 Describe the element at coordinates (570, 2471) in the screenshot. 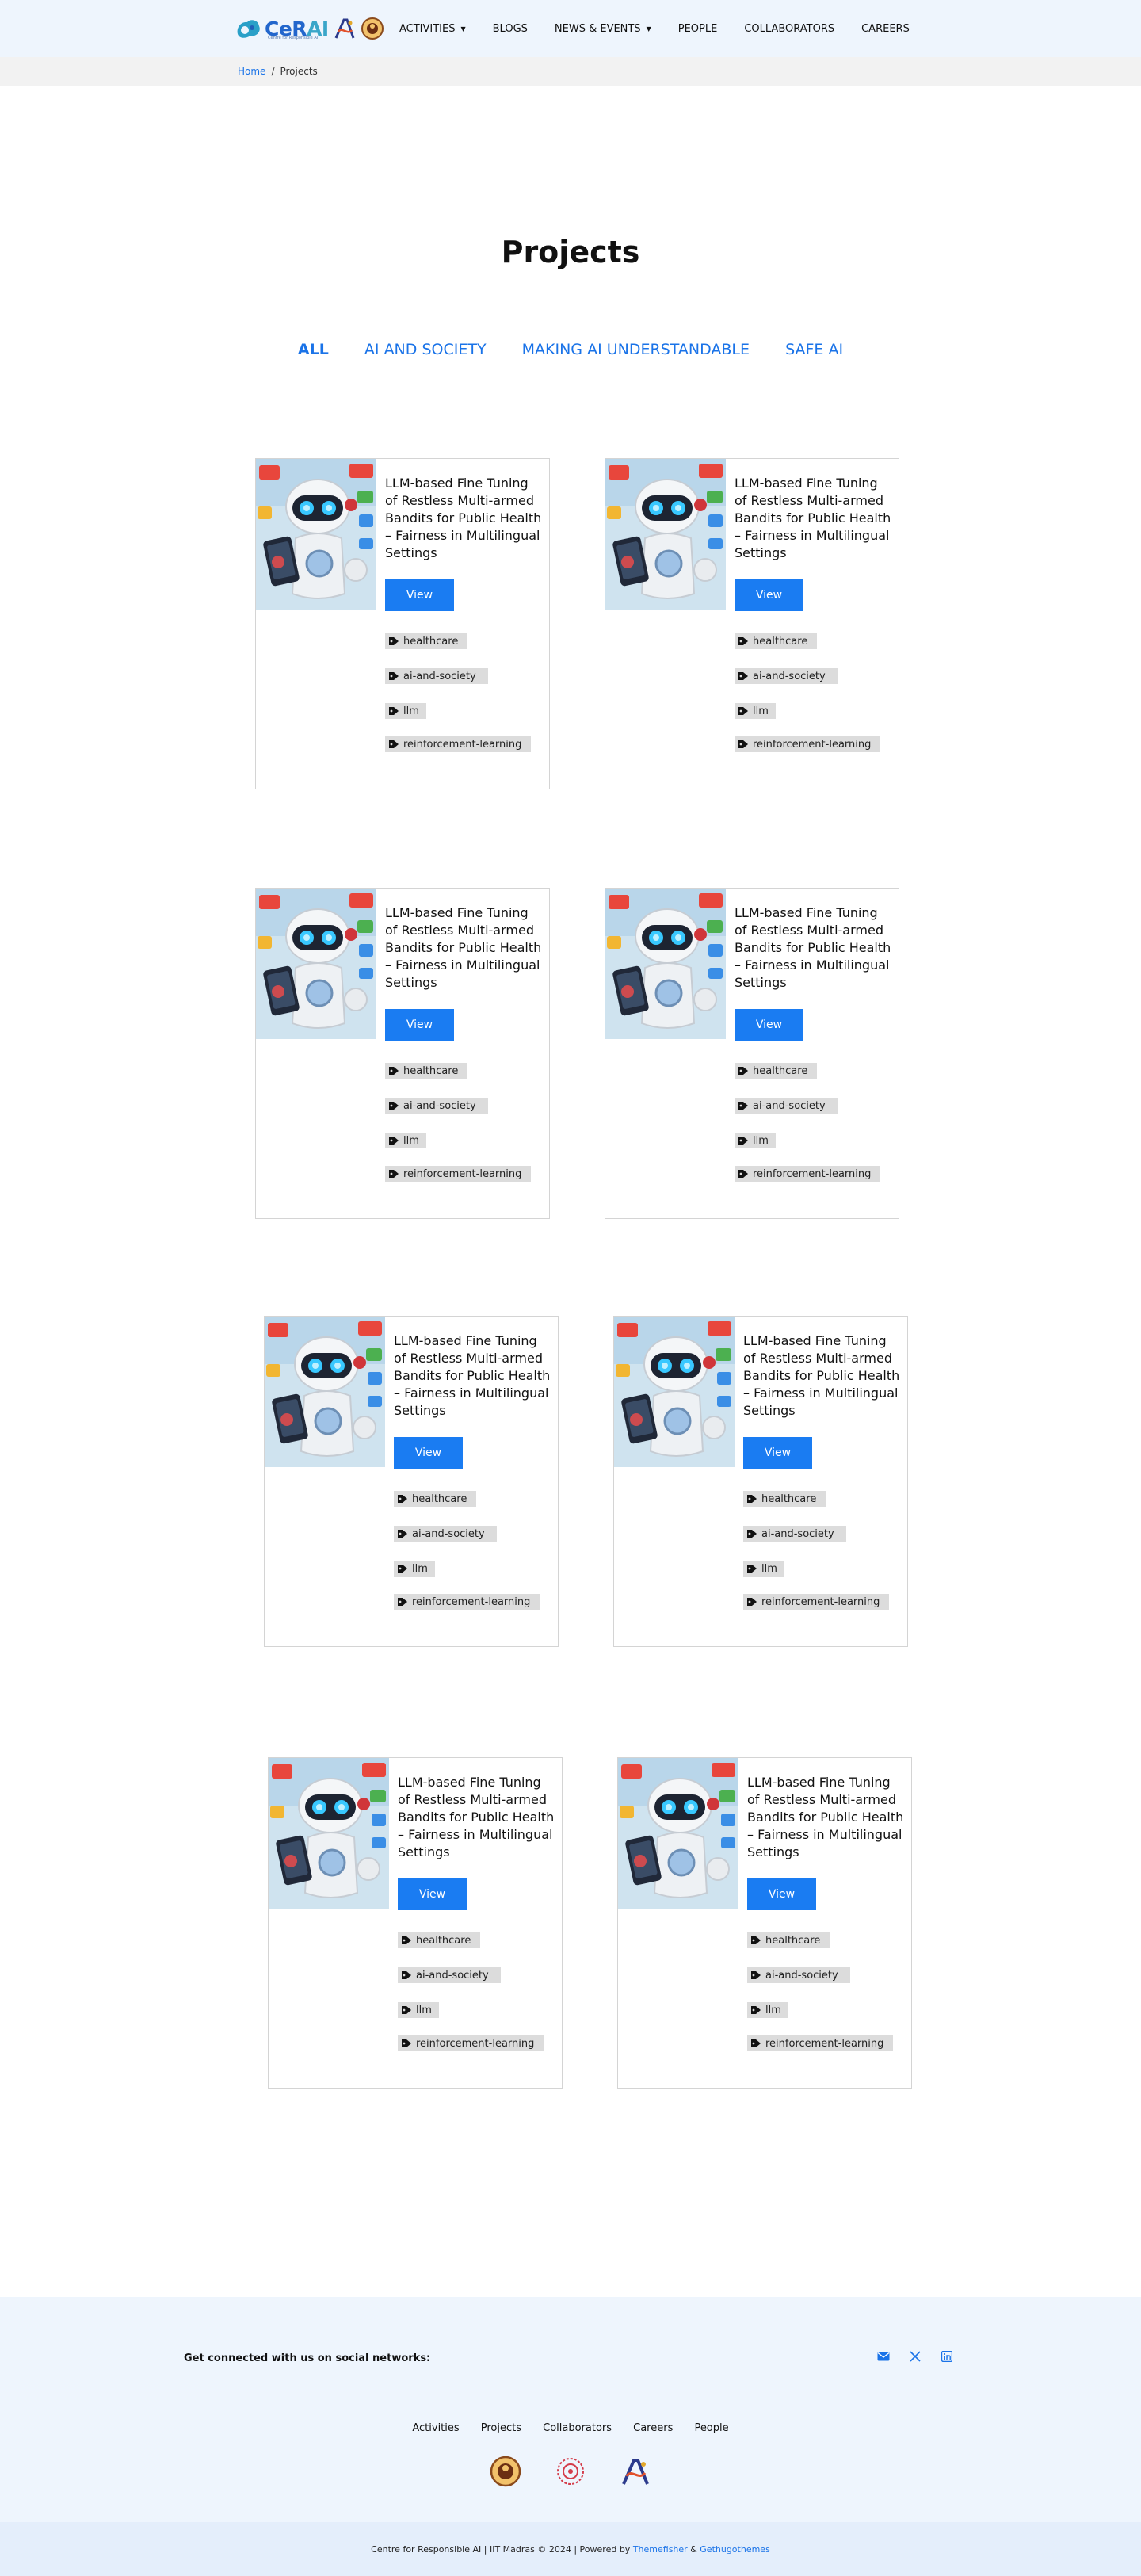

I see `partner-seal-logo` at that location.